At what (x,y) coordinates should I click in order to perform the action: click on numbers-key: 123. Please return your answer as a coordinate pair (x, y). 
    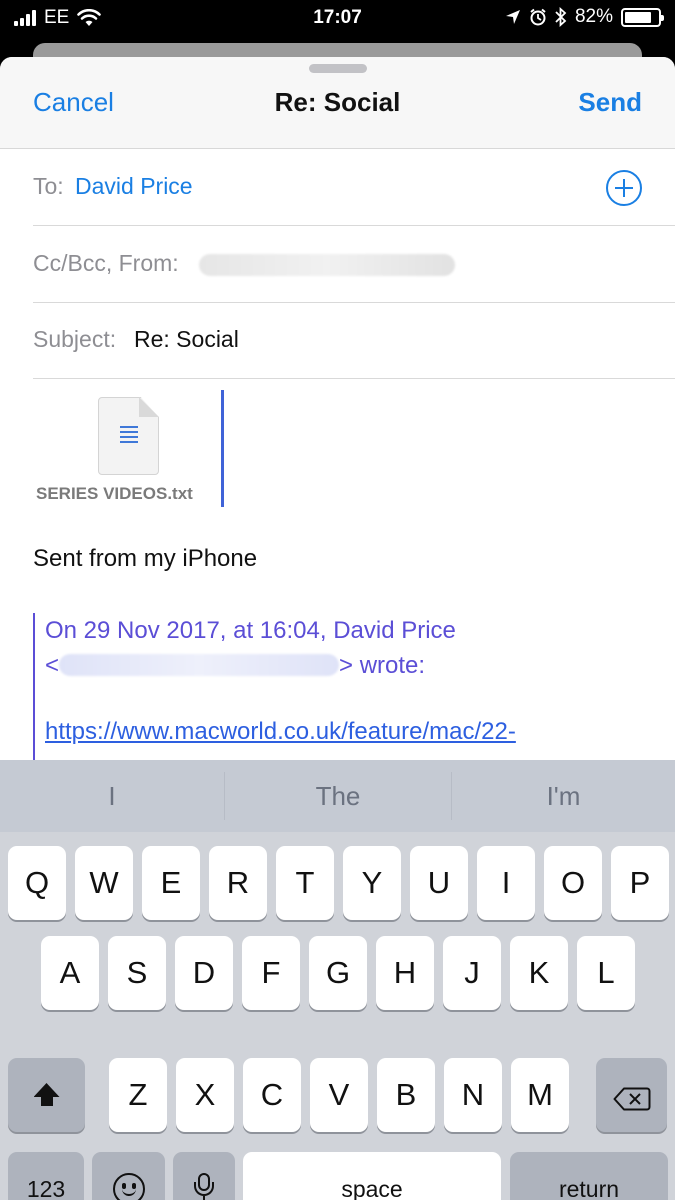
    Looking at the image, I should click on (46, 1176).